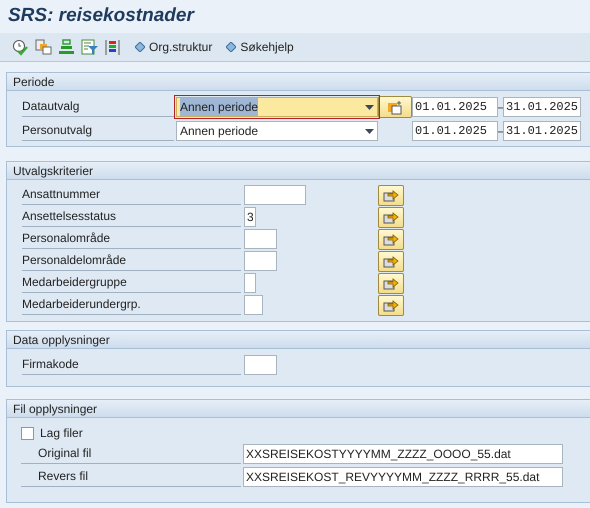 The image size is (590, 508). I want to click on field-label: Datautvalg, so click(98, 107).